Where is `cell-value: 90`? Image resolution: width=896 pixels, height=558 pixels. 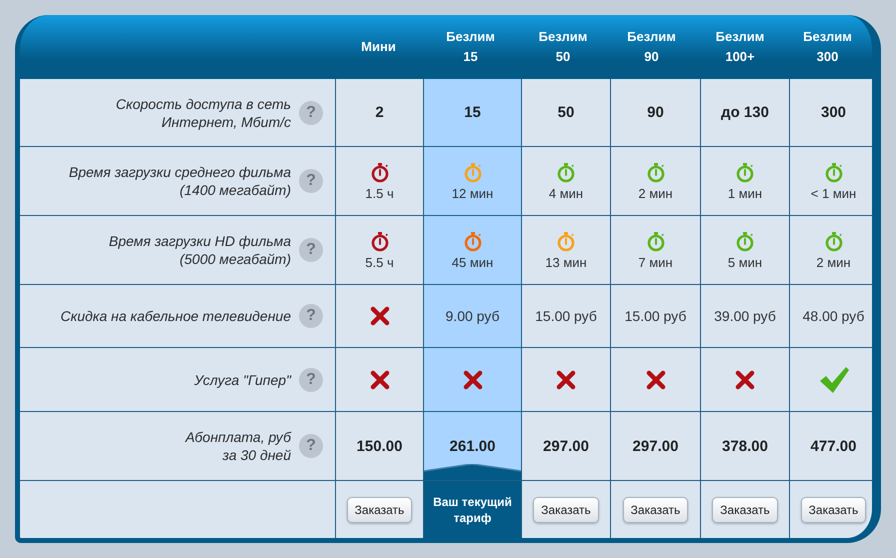 cell-value: 90 is located at coordinates (655, 112).